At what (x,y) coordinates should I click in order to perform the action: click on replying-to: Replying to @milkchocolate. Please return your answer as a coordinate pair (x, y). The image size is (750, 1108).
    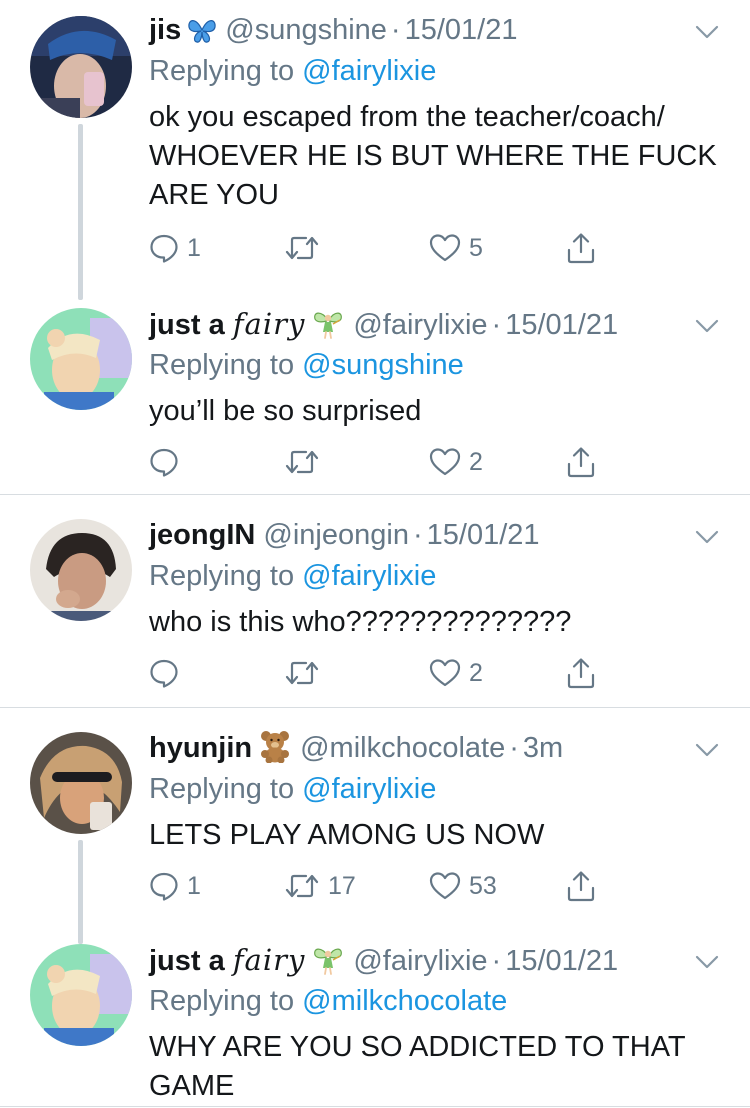
    Looking at the image, I should click on (434, 1001).